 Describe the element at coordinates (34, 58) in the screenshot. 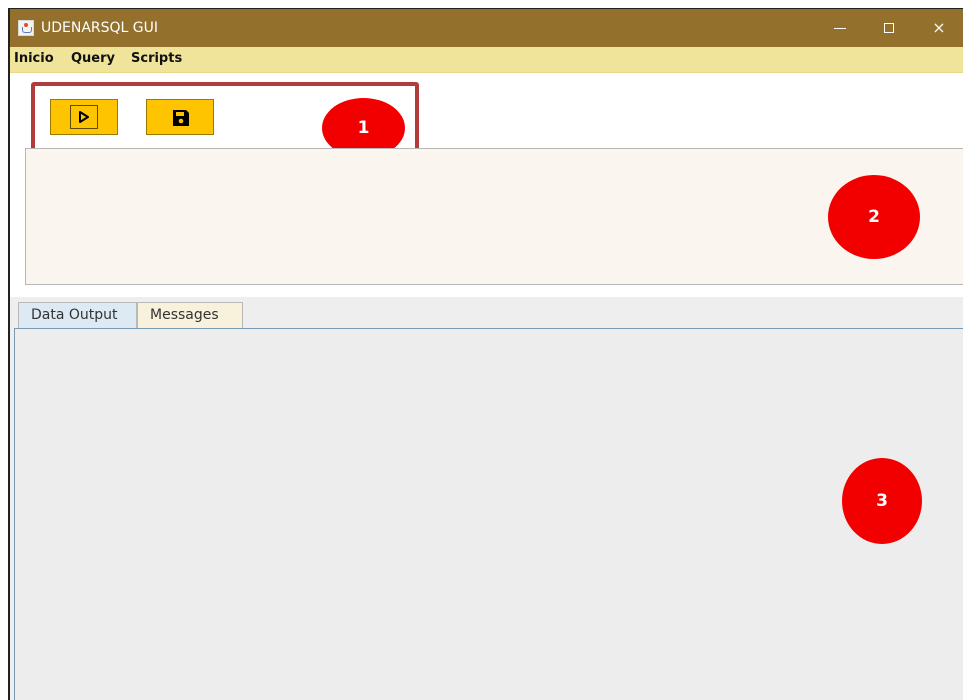

I see `menu-inicio: Inicio` at that location.